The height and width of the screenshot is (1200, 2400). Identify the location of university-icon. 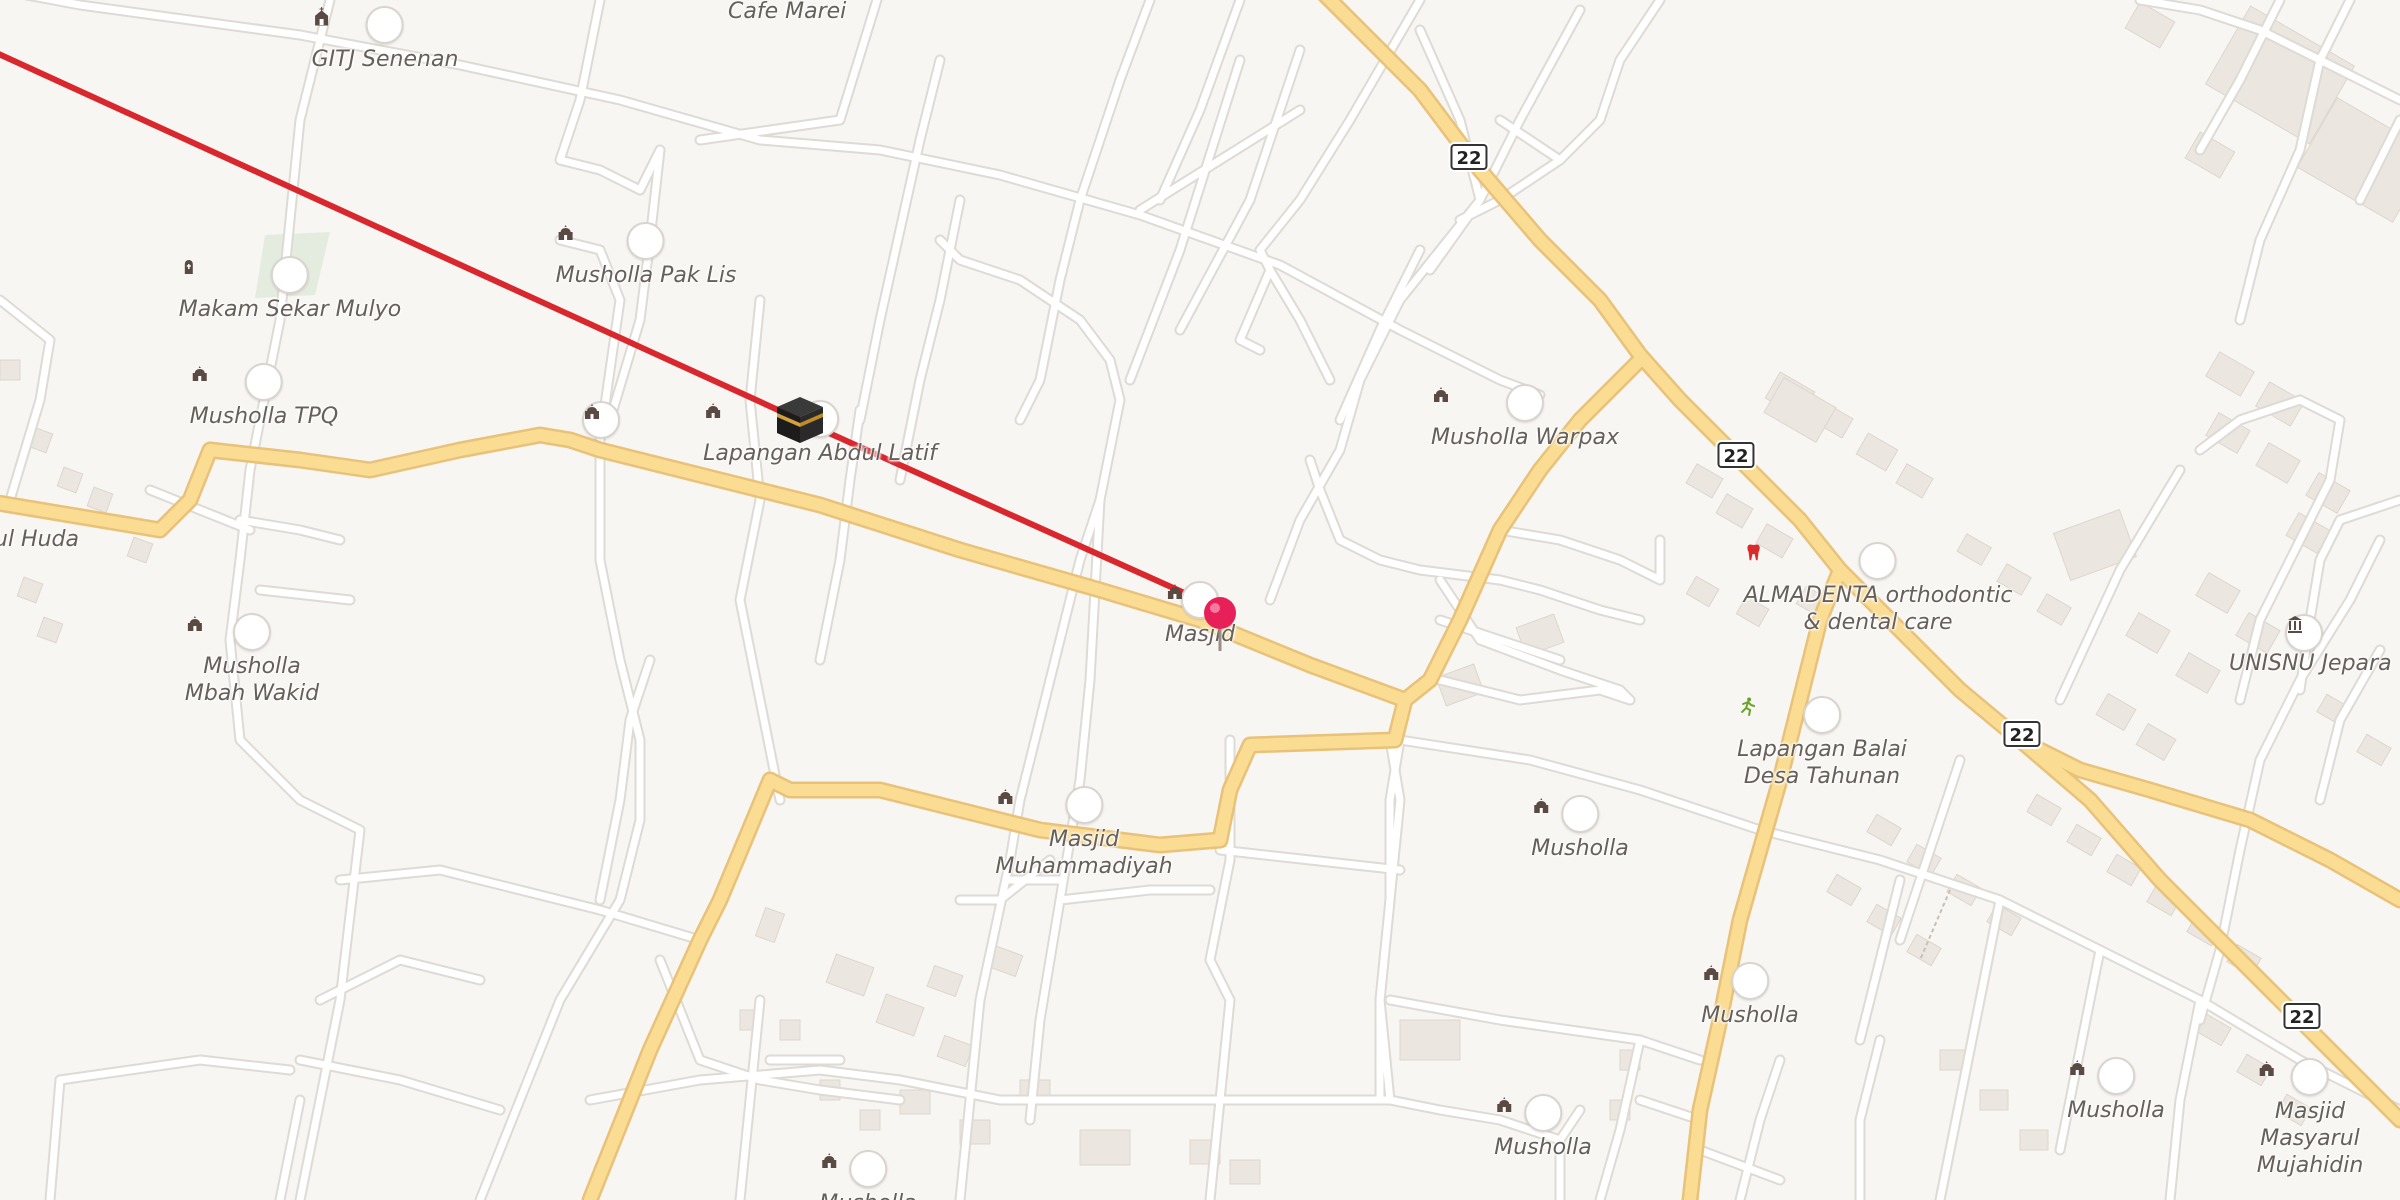
(2304, 633).